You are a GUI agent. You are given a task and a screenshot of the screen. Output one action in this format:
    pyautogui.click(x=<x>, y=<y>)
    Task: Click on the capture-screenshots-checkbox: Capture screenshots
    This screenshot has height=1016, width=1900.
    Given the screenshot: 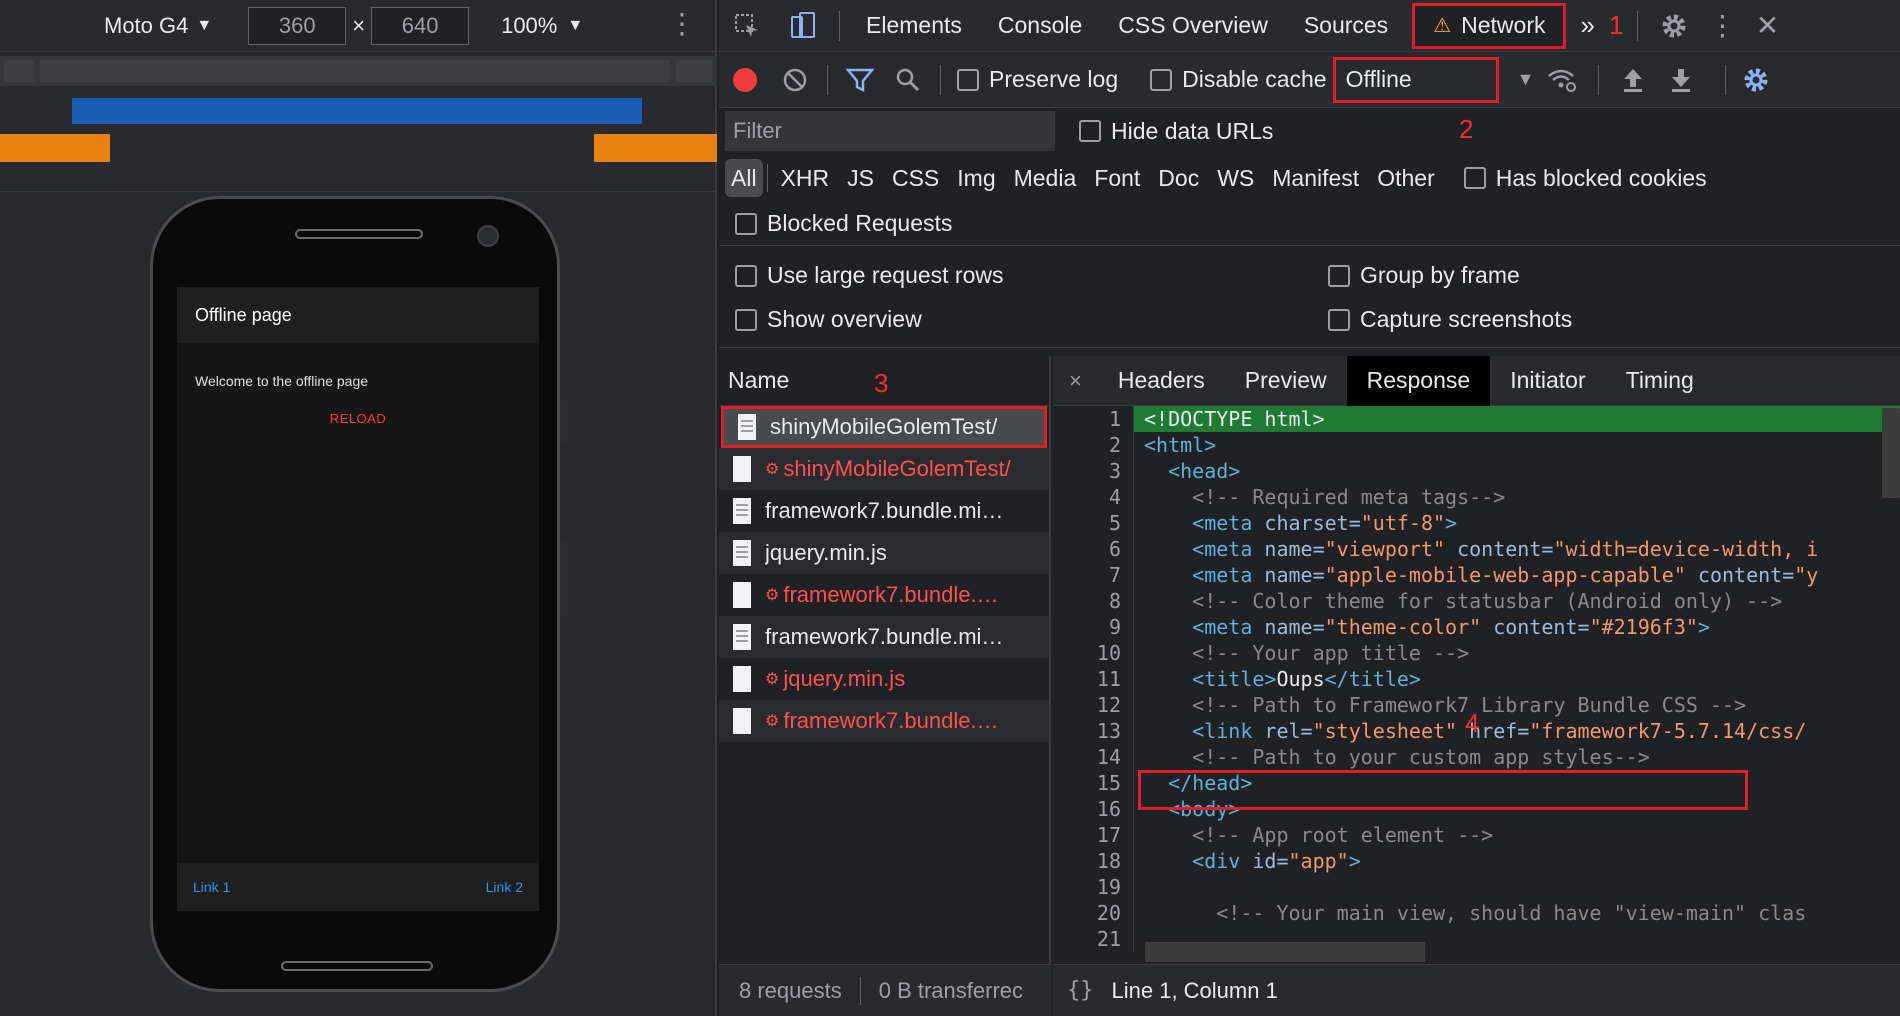 What is the action you would take?
    pyautogui.click(x=1450, y=319)
    